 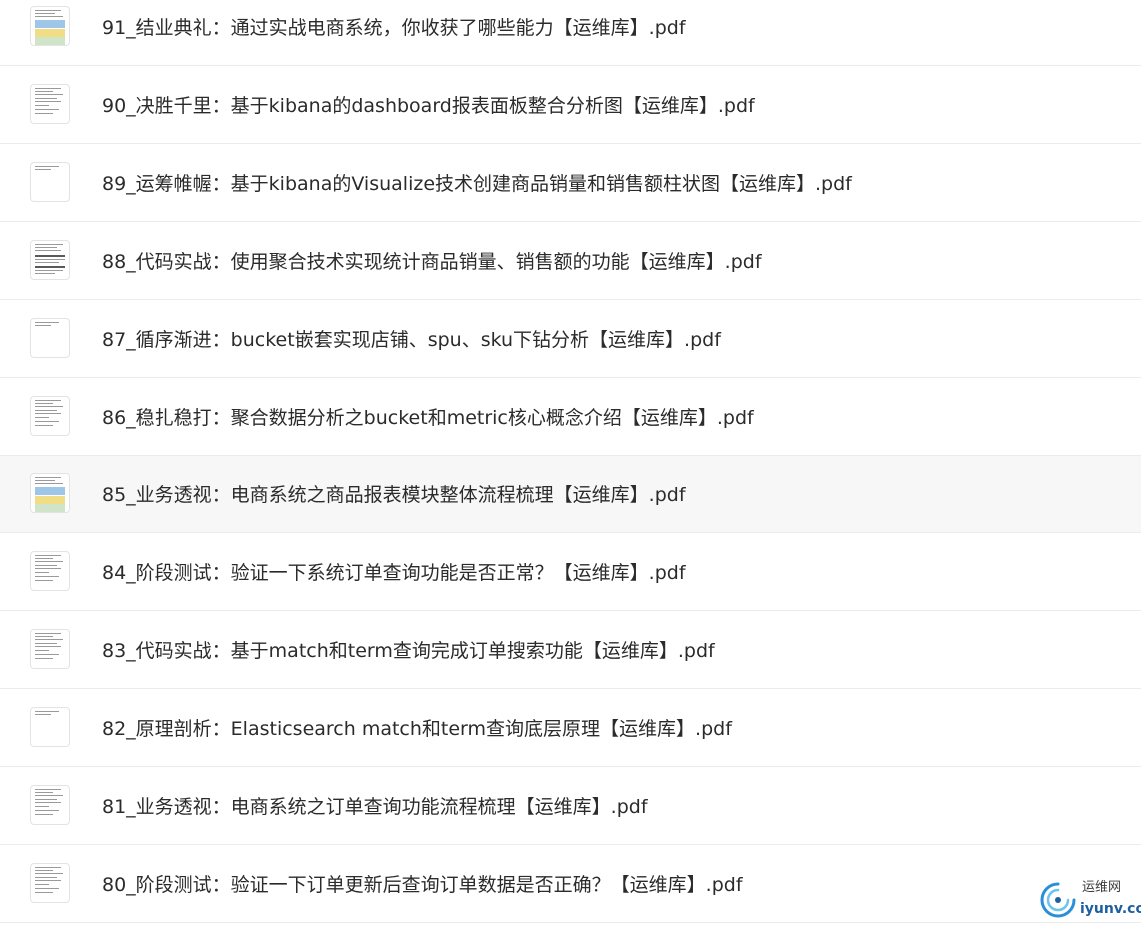 I want to click on watermark-cn-text: 运维网, so click(x=1102, y=887).